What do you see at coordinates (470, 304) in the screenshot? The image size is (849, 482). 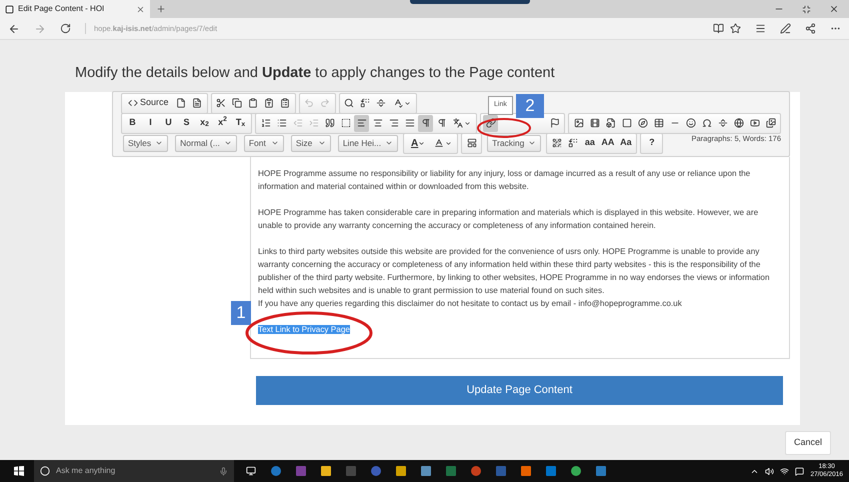 I see `paragraph: If you have any queries regarding this disclaimer do not hesitate to contact us by email - info@hopeprogramme.co.uk` at bounding box center [470, 304].